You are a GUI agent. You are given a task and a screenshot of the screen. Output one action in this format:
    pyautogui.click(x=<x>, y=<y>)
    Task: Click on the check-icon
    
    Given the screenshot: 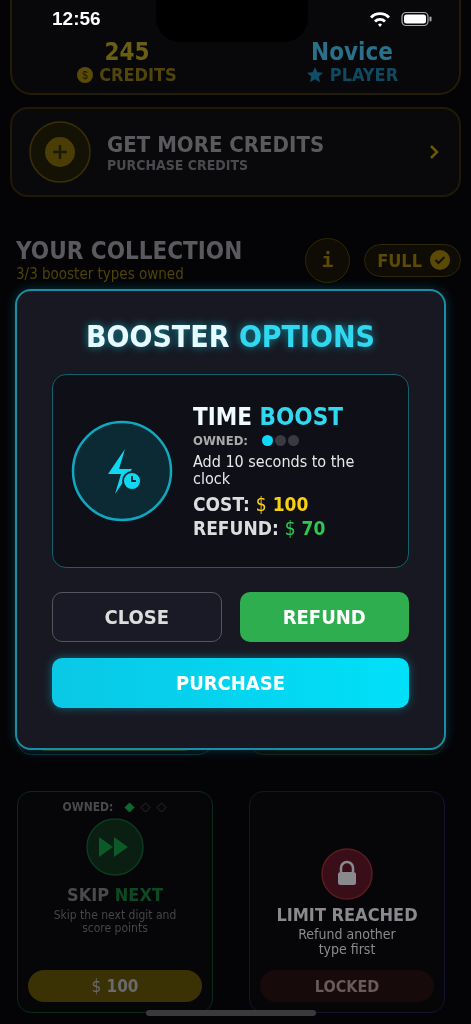 What is the action you would take?
    pyautogui.click(x=440, y=260)
    